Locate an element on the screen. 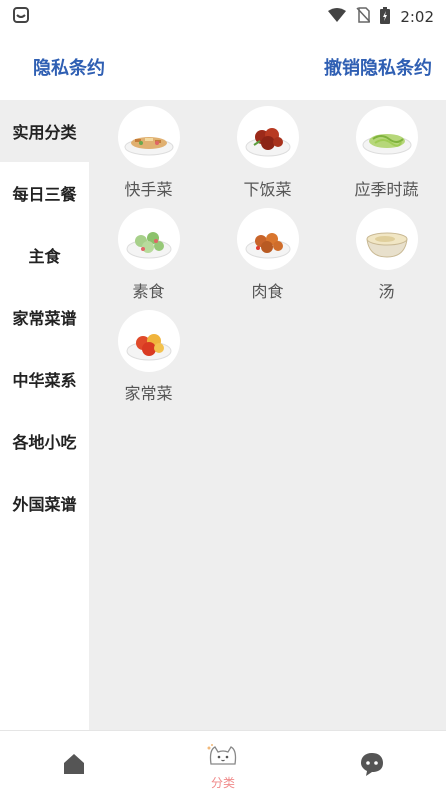 The width and height of the screenshot is (446, 801). tab-home is located at coordinates (74, 766).